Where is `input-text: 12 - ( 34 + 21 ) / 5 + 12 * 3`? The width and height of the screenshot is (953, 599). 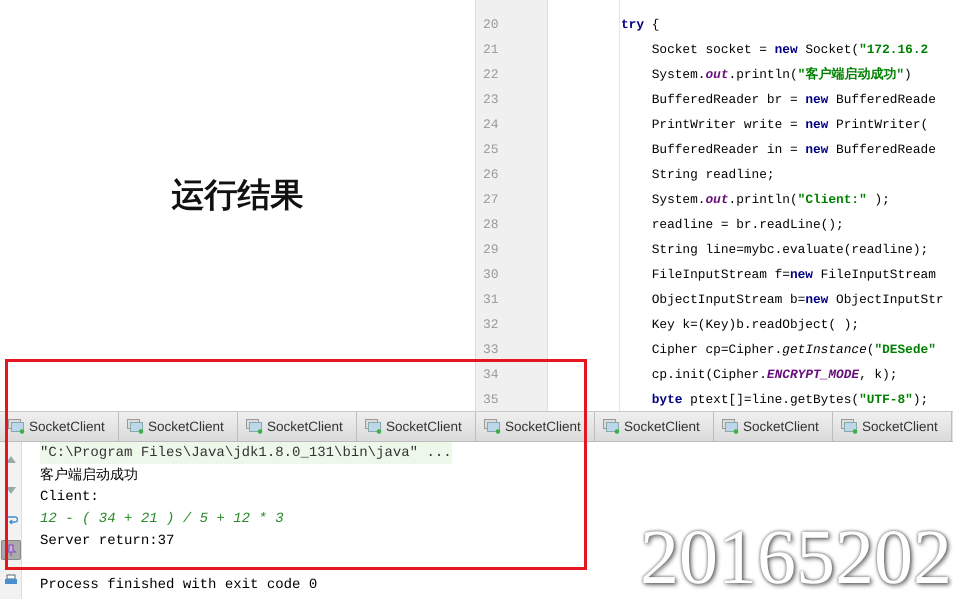 input-text: 12 - ( 34 + 21 ) / 5 + 12 * 3 is located at coordinates (162, 519).